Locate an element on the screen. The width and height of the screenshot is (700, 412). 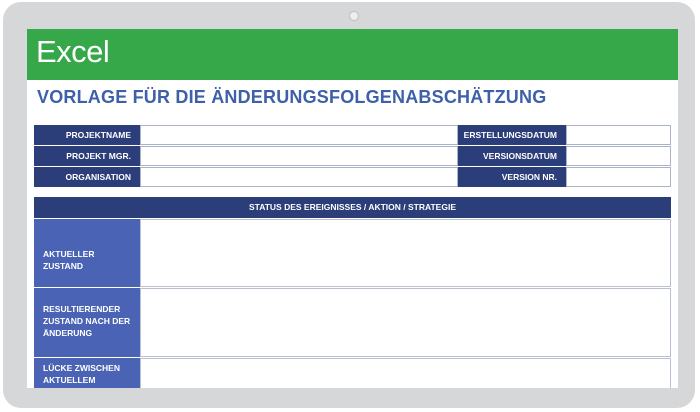
organisation-field is located at coordinates (299, 177).